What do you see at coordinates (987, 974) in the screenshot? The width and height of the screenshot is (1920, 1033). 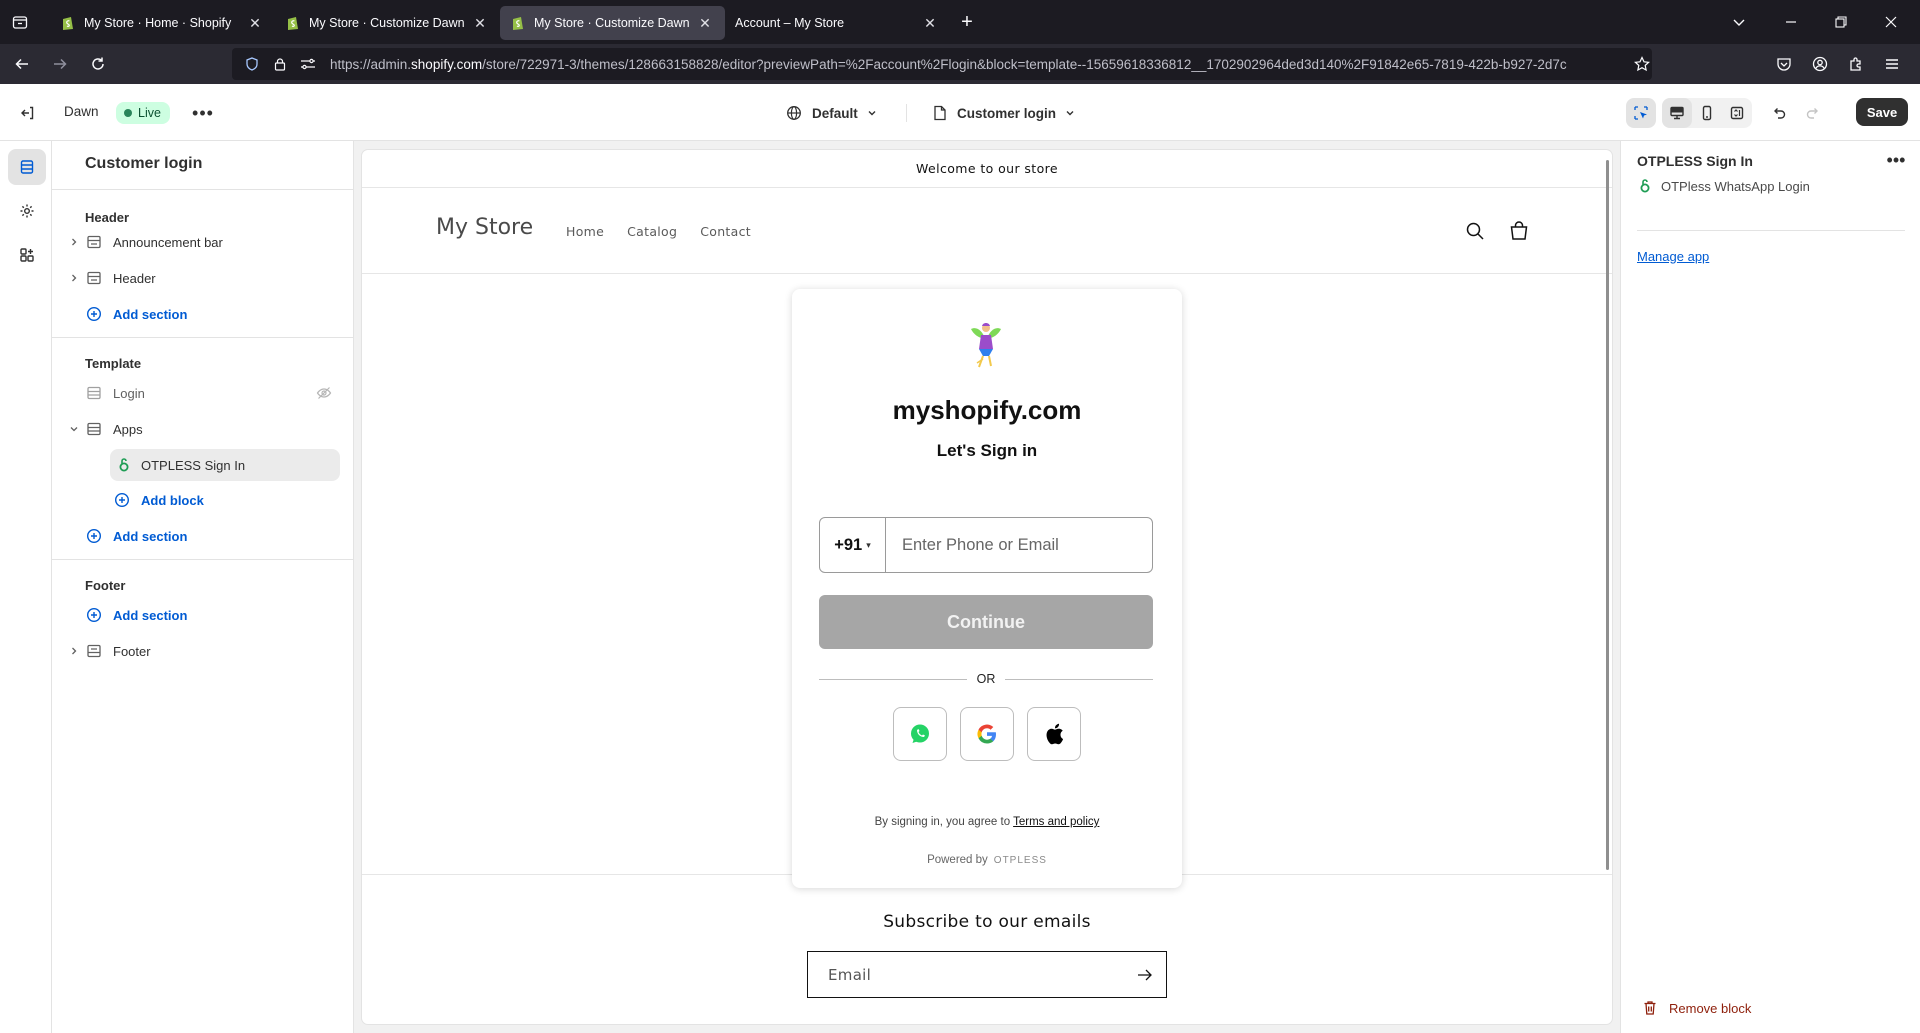 I see `newsletter-email-input: Email` at bounding box center [987, 974].